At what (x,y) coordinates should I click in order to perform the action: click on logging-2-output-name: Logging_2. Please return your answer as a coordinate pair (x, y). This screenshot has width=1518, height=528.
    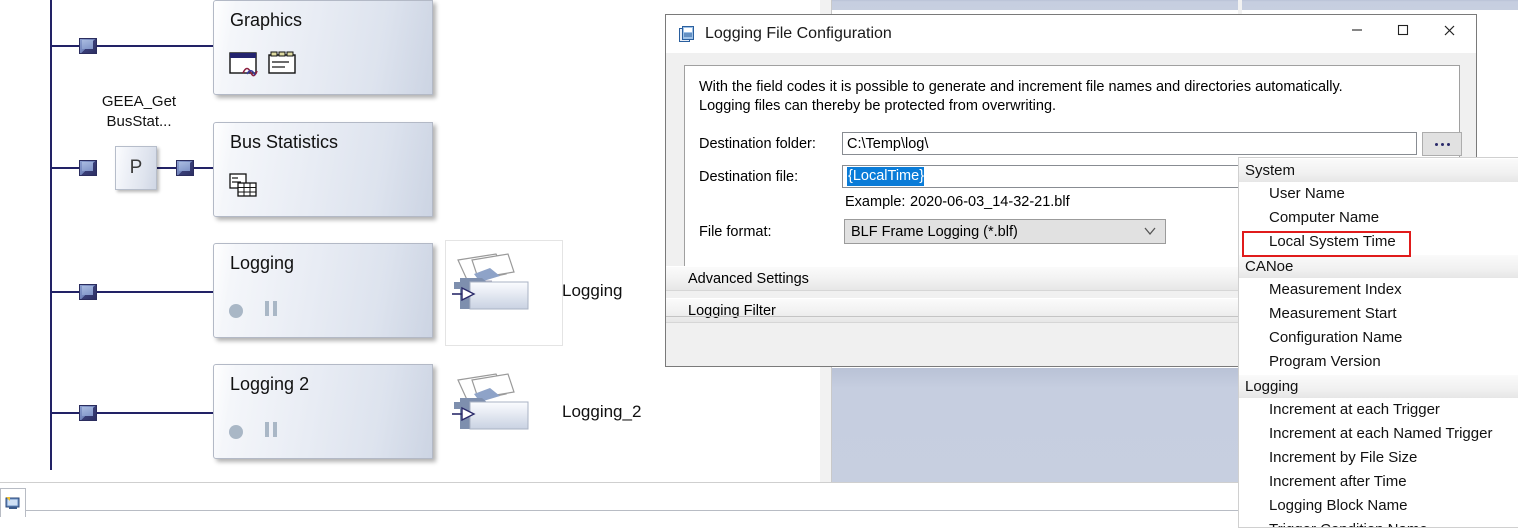
    Looking at the image, I should click on (602, 411).